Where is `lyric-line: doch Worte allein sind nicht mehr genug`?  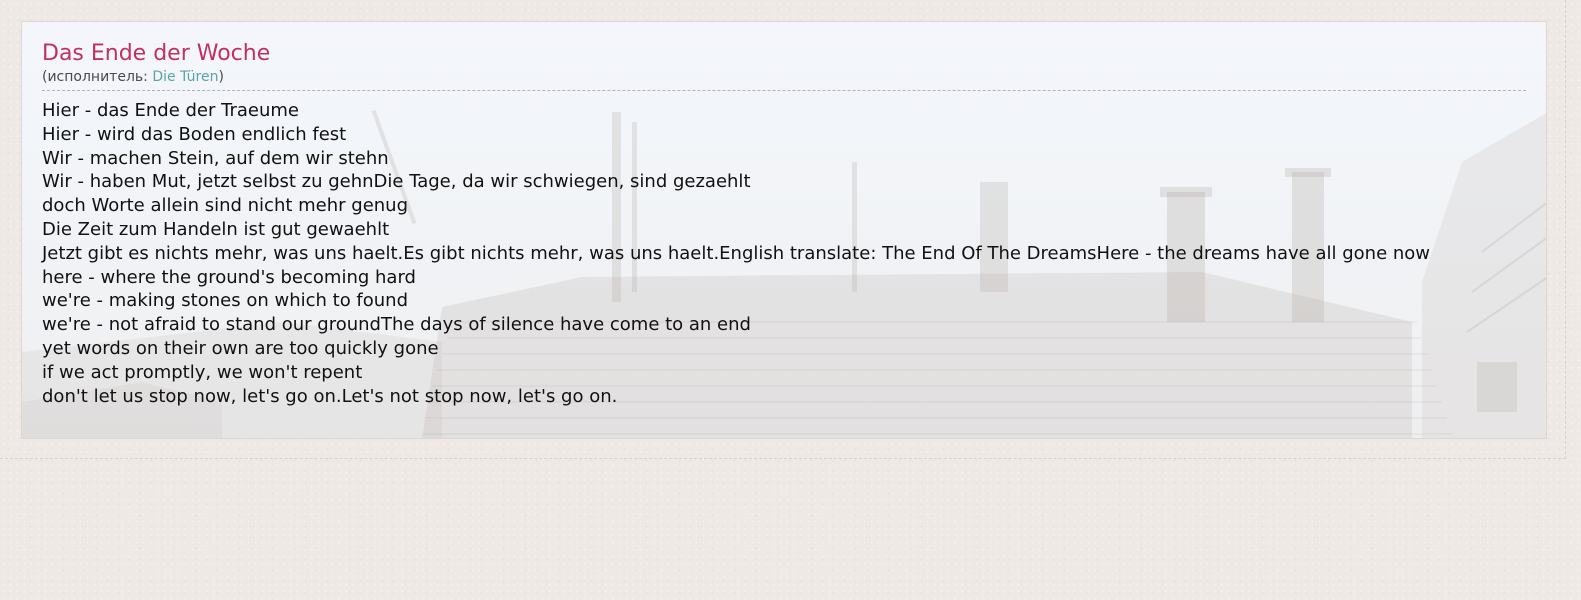
lyric-line: doch Worte allein sind nicht mehr genug is located at coordinates (225, 206).